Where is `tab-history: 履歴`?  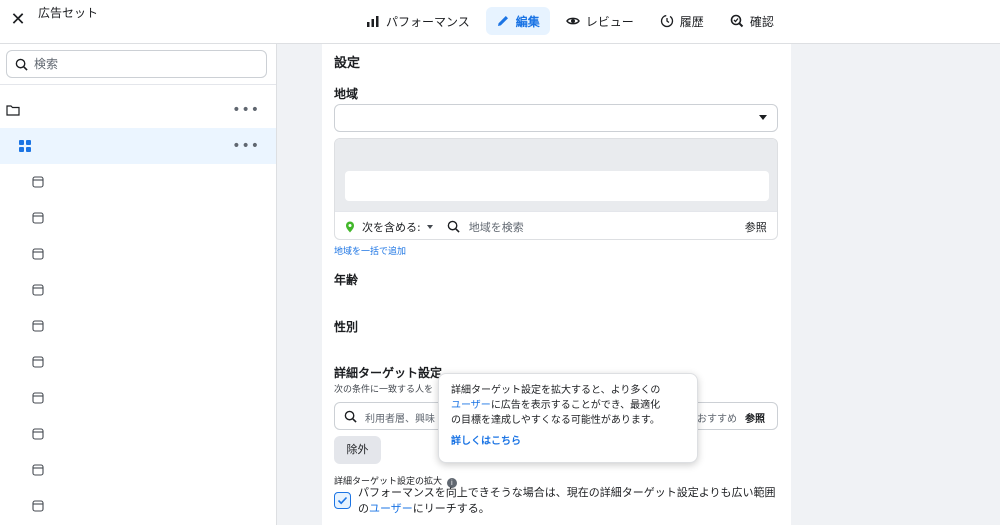 tab-history: 履歴 is located at coordinates (682, 21).